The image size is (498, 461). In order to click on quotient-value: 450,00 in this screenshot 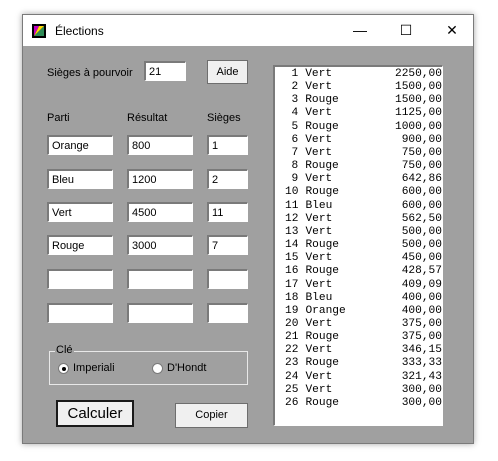, I will do `click(421, 258)`.